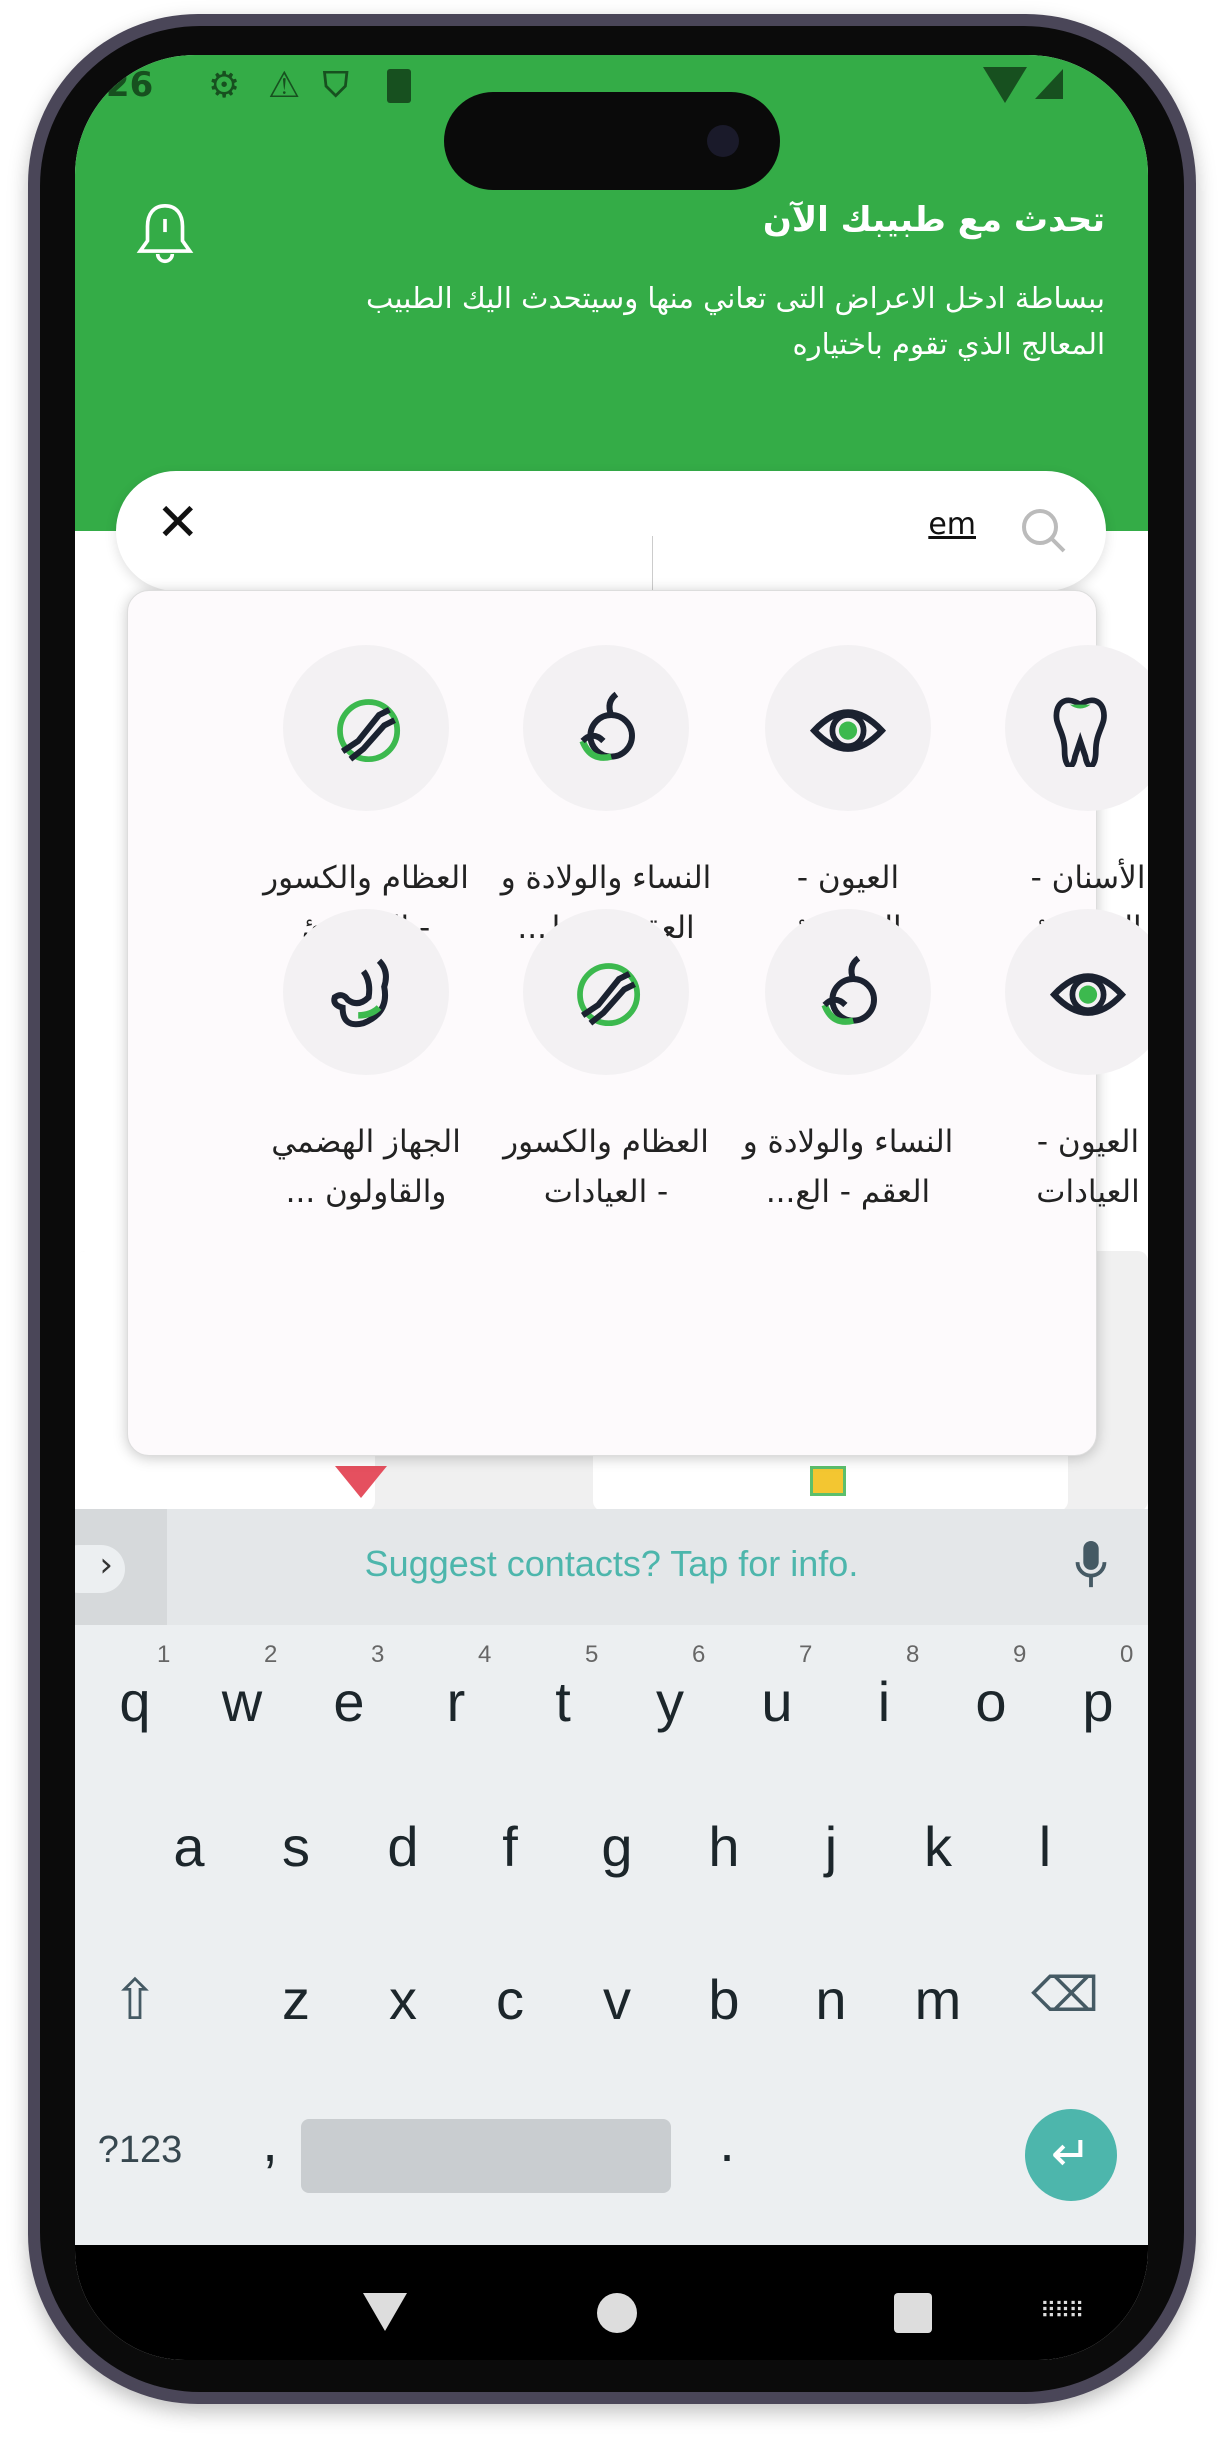 The image size is (1220, 2459). What do you see at coordinates (366, 992) in the screenshot?
I see `stomach-icon` at bounding box center [366, 992].